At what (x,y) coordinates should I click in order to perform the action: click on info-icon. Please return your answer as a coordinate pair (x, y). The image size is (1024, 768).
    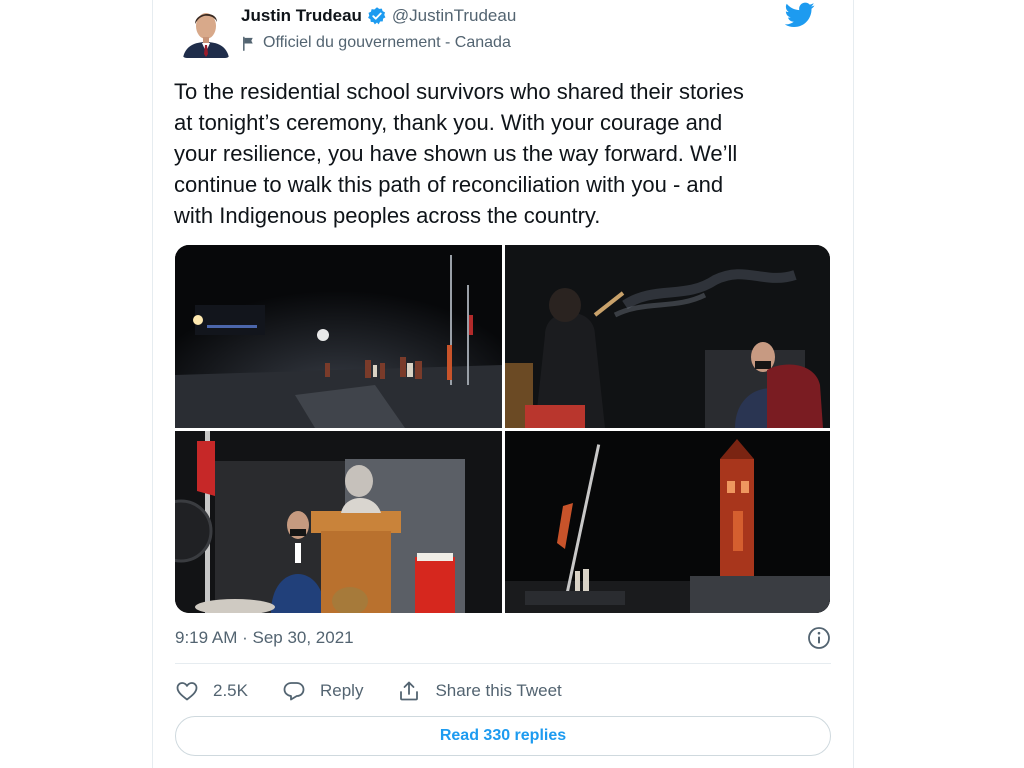
    Looking at the image, I should click on (819, 638).